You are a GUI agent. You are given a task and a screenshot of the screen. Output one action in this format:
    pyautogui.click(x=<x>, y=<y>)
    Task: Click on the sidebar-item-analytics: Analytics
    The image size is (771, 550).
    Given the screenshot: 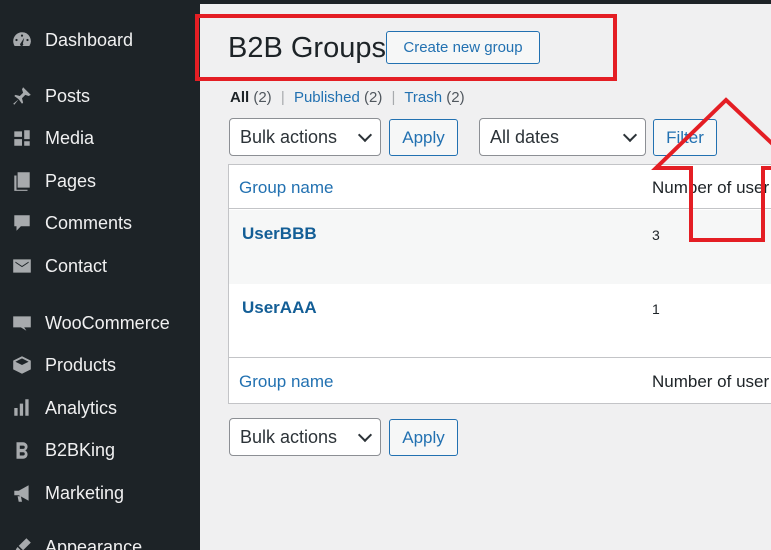 What is the action you would take?
    pyautogui.click(x=100, y=408)
    